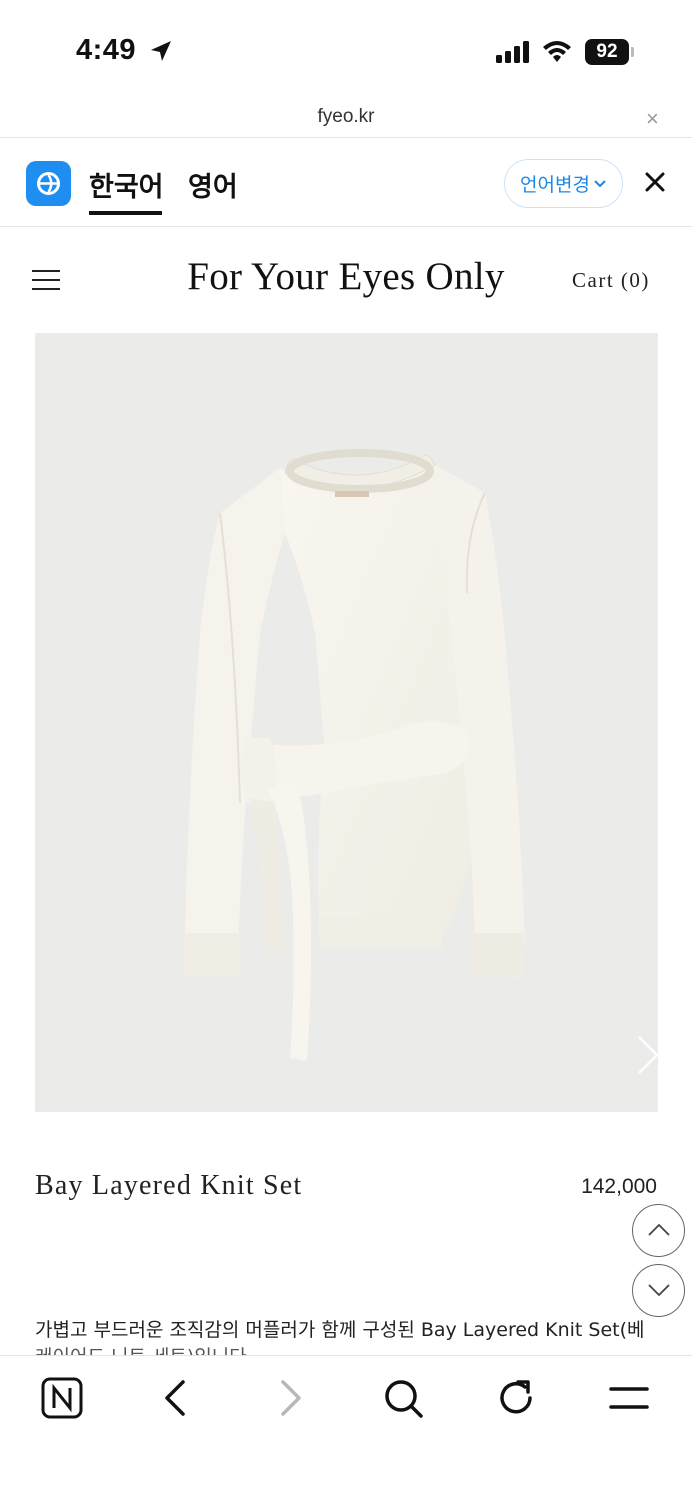 The height and width of the screenshot is (1500, 692). I want to click on browser-toolbar, so click(346, 1427).